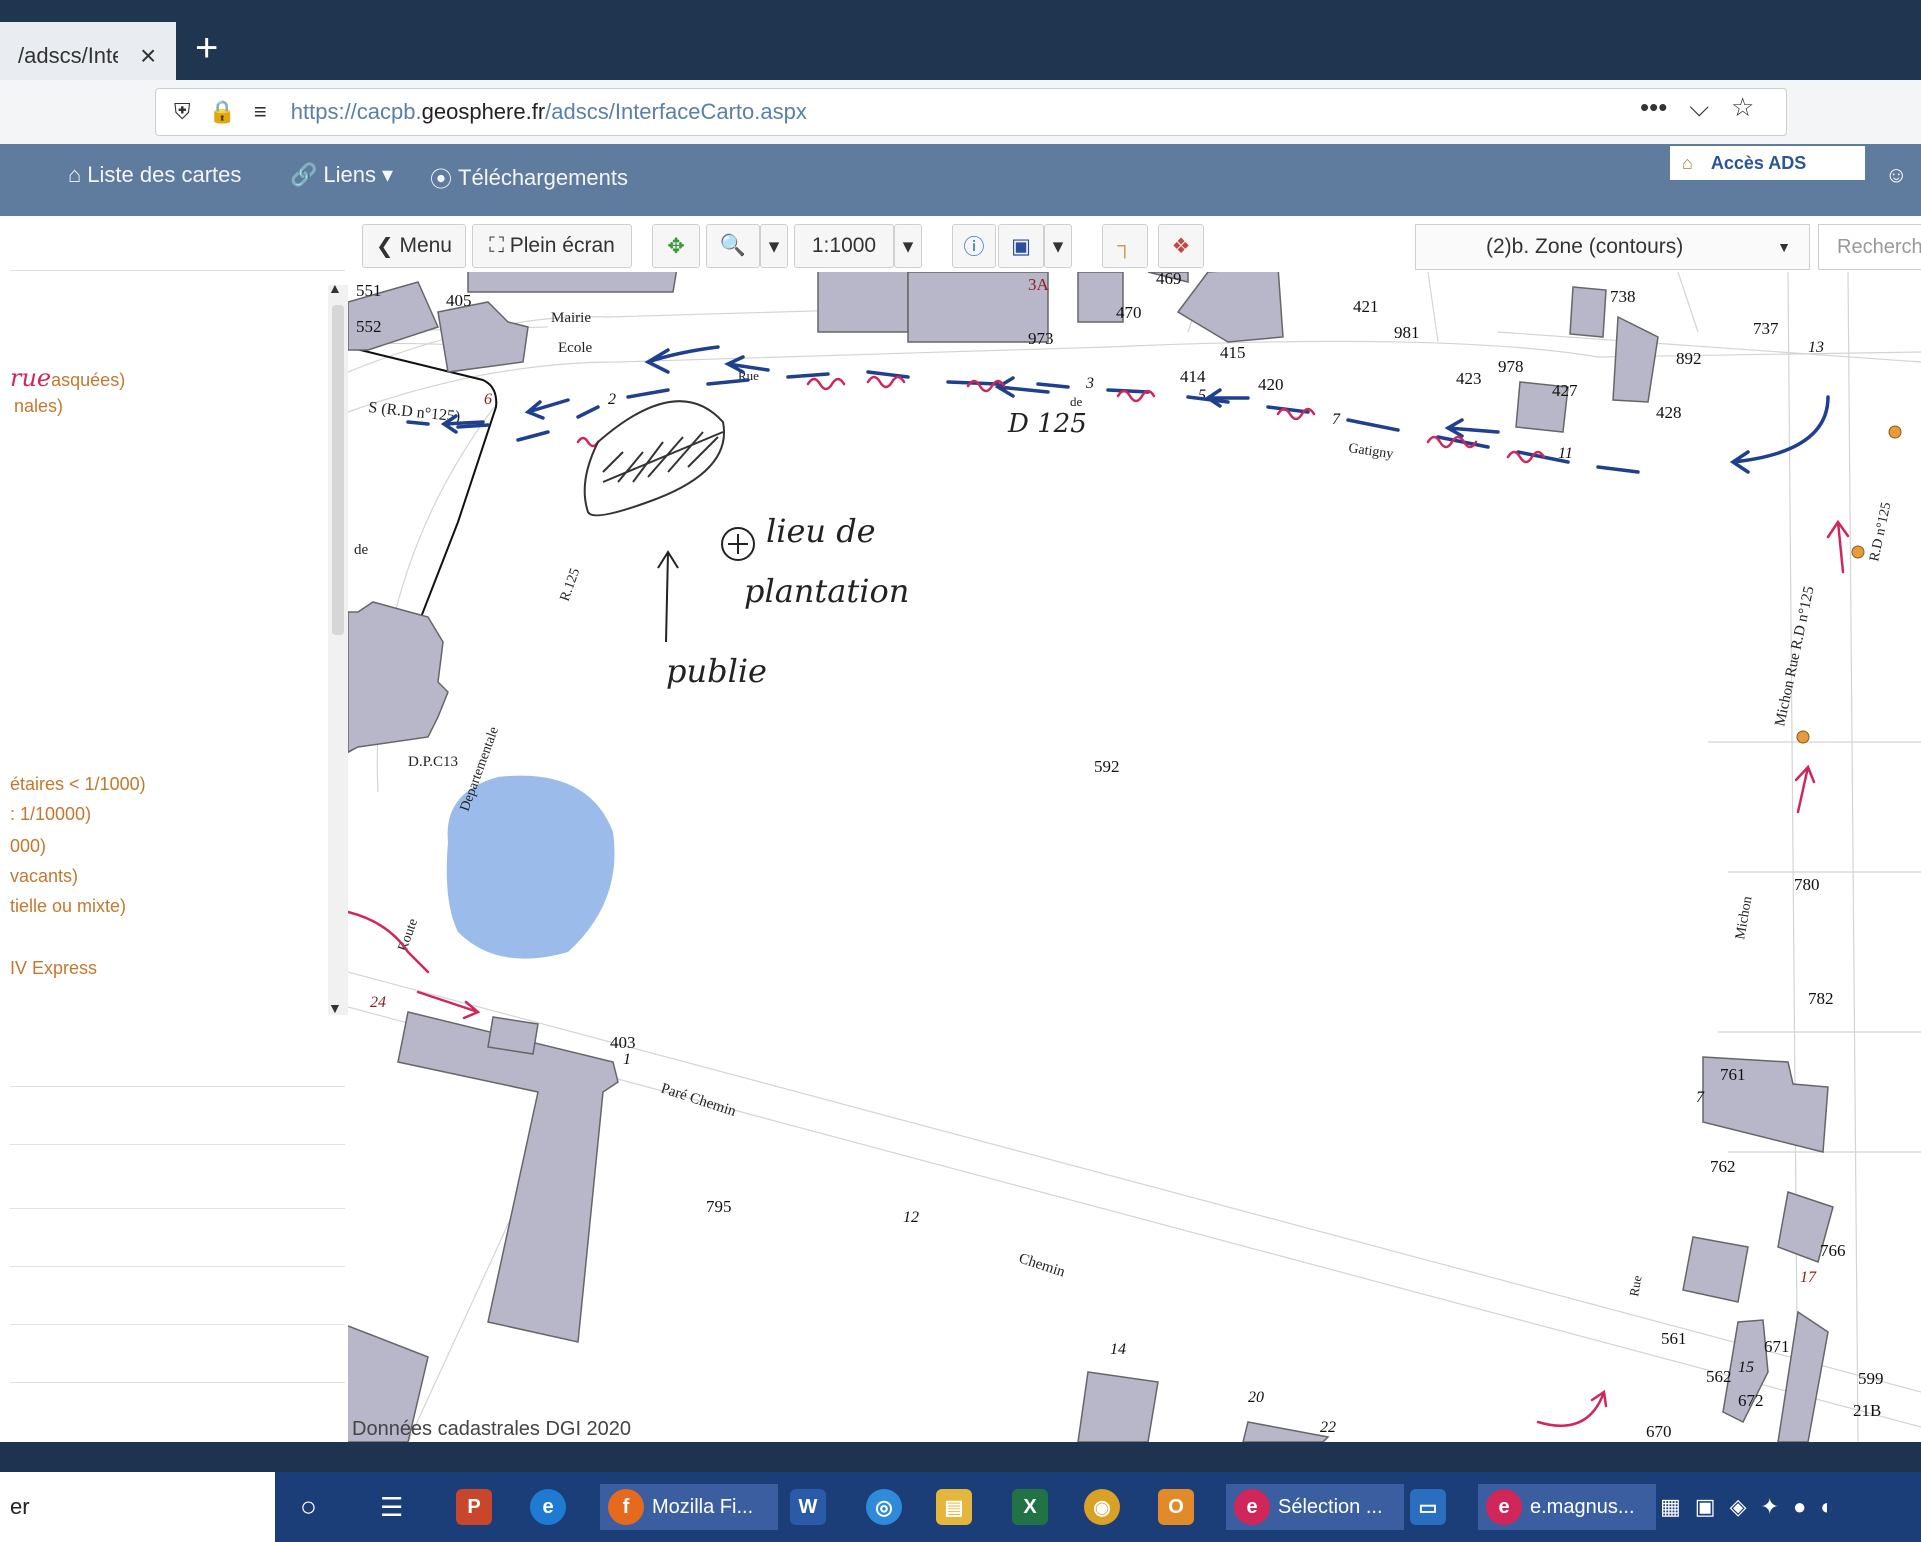  What do you see at coordinates (1107, 766) in the screenshot?
I see `parcel-number: 592` at bounding box center [1107, 766].